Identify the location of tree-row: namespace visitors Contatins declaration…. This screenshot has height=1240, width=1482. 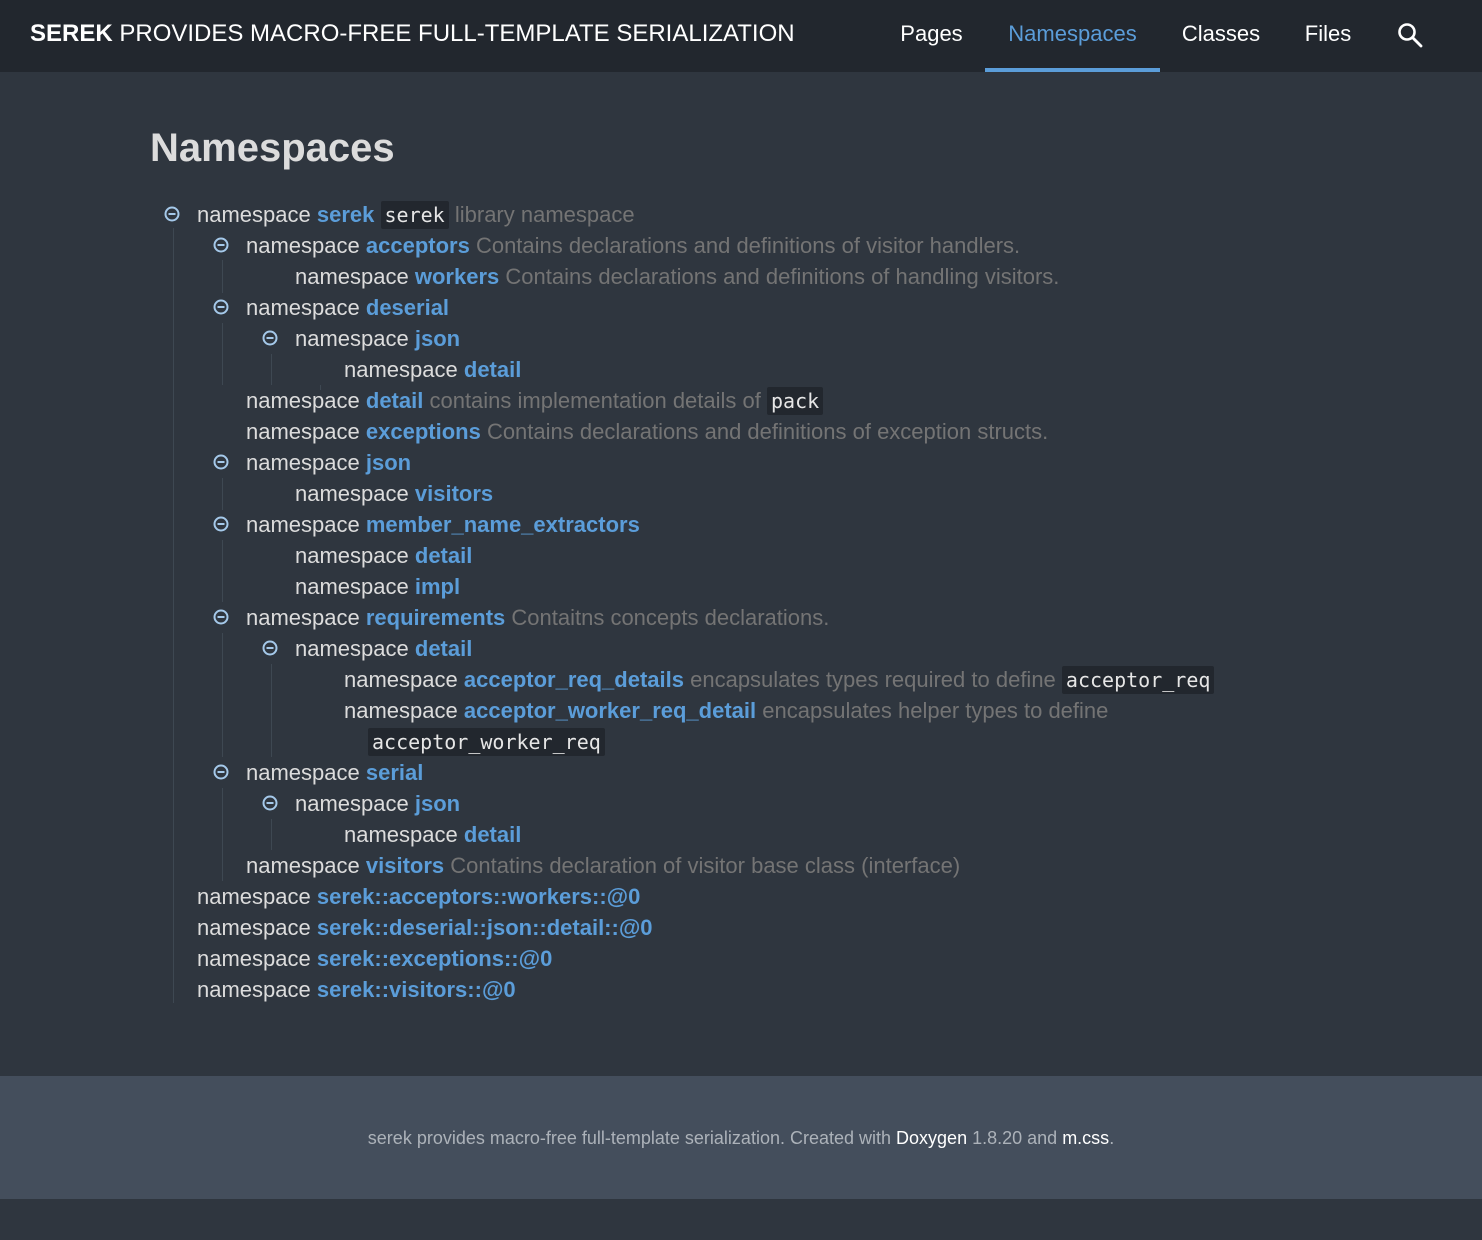
(603, 865).